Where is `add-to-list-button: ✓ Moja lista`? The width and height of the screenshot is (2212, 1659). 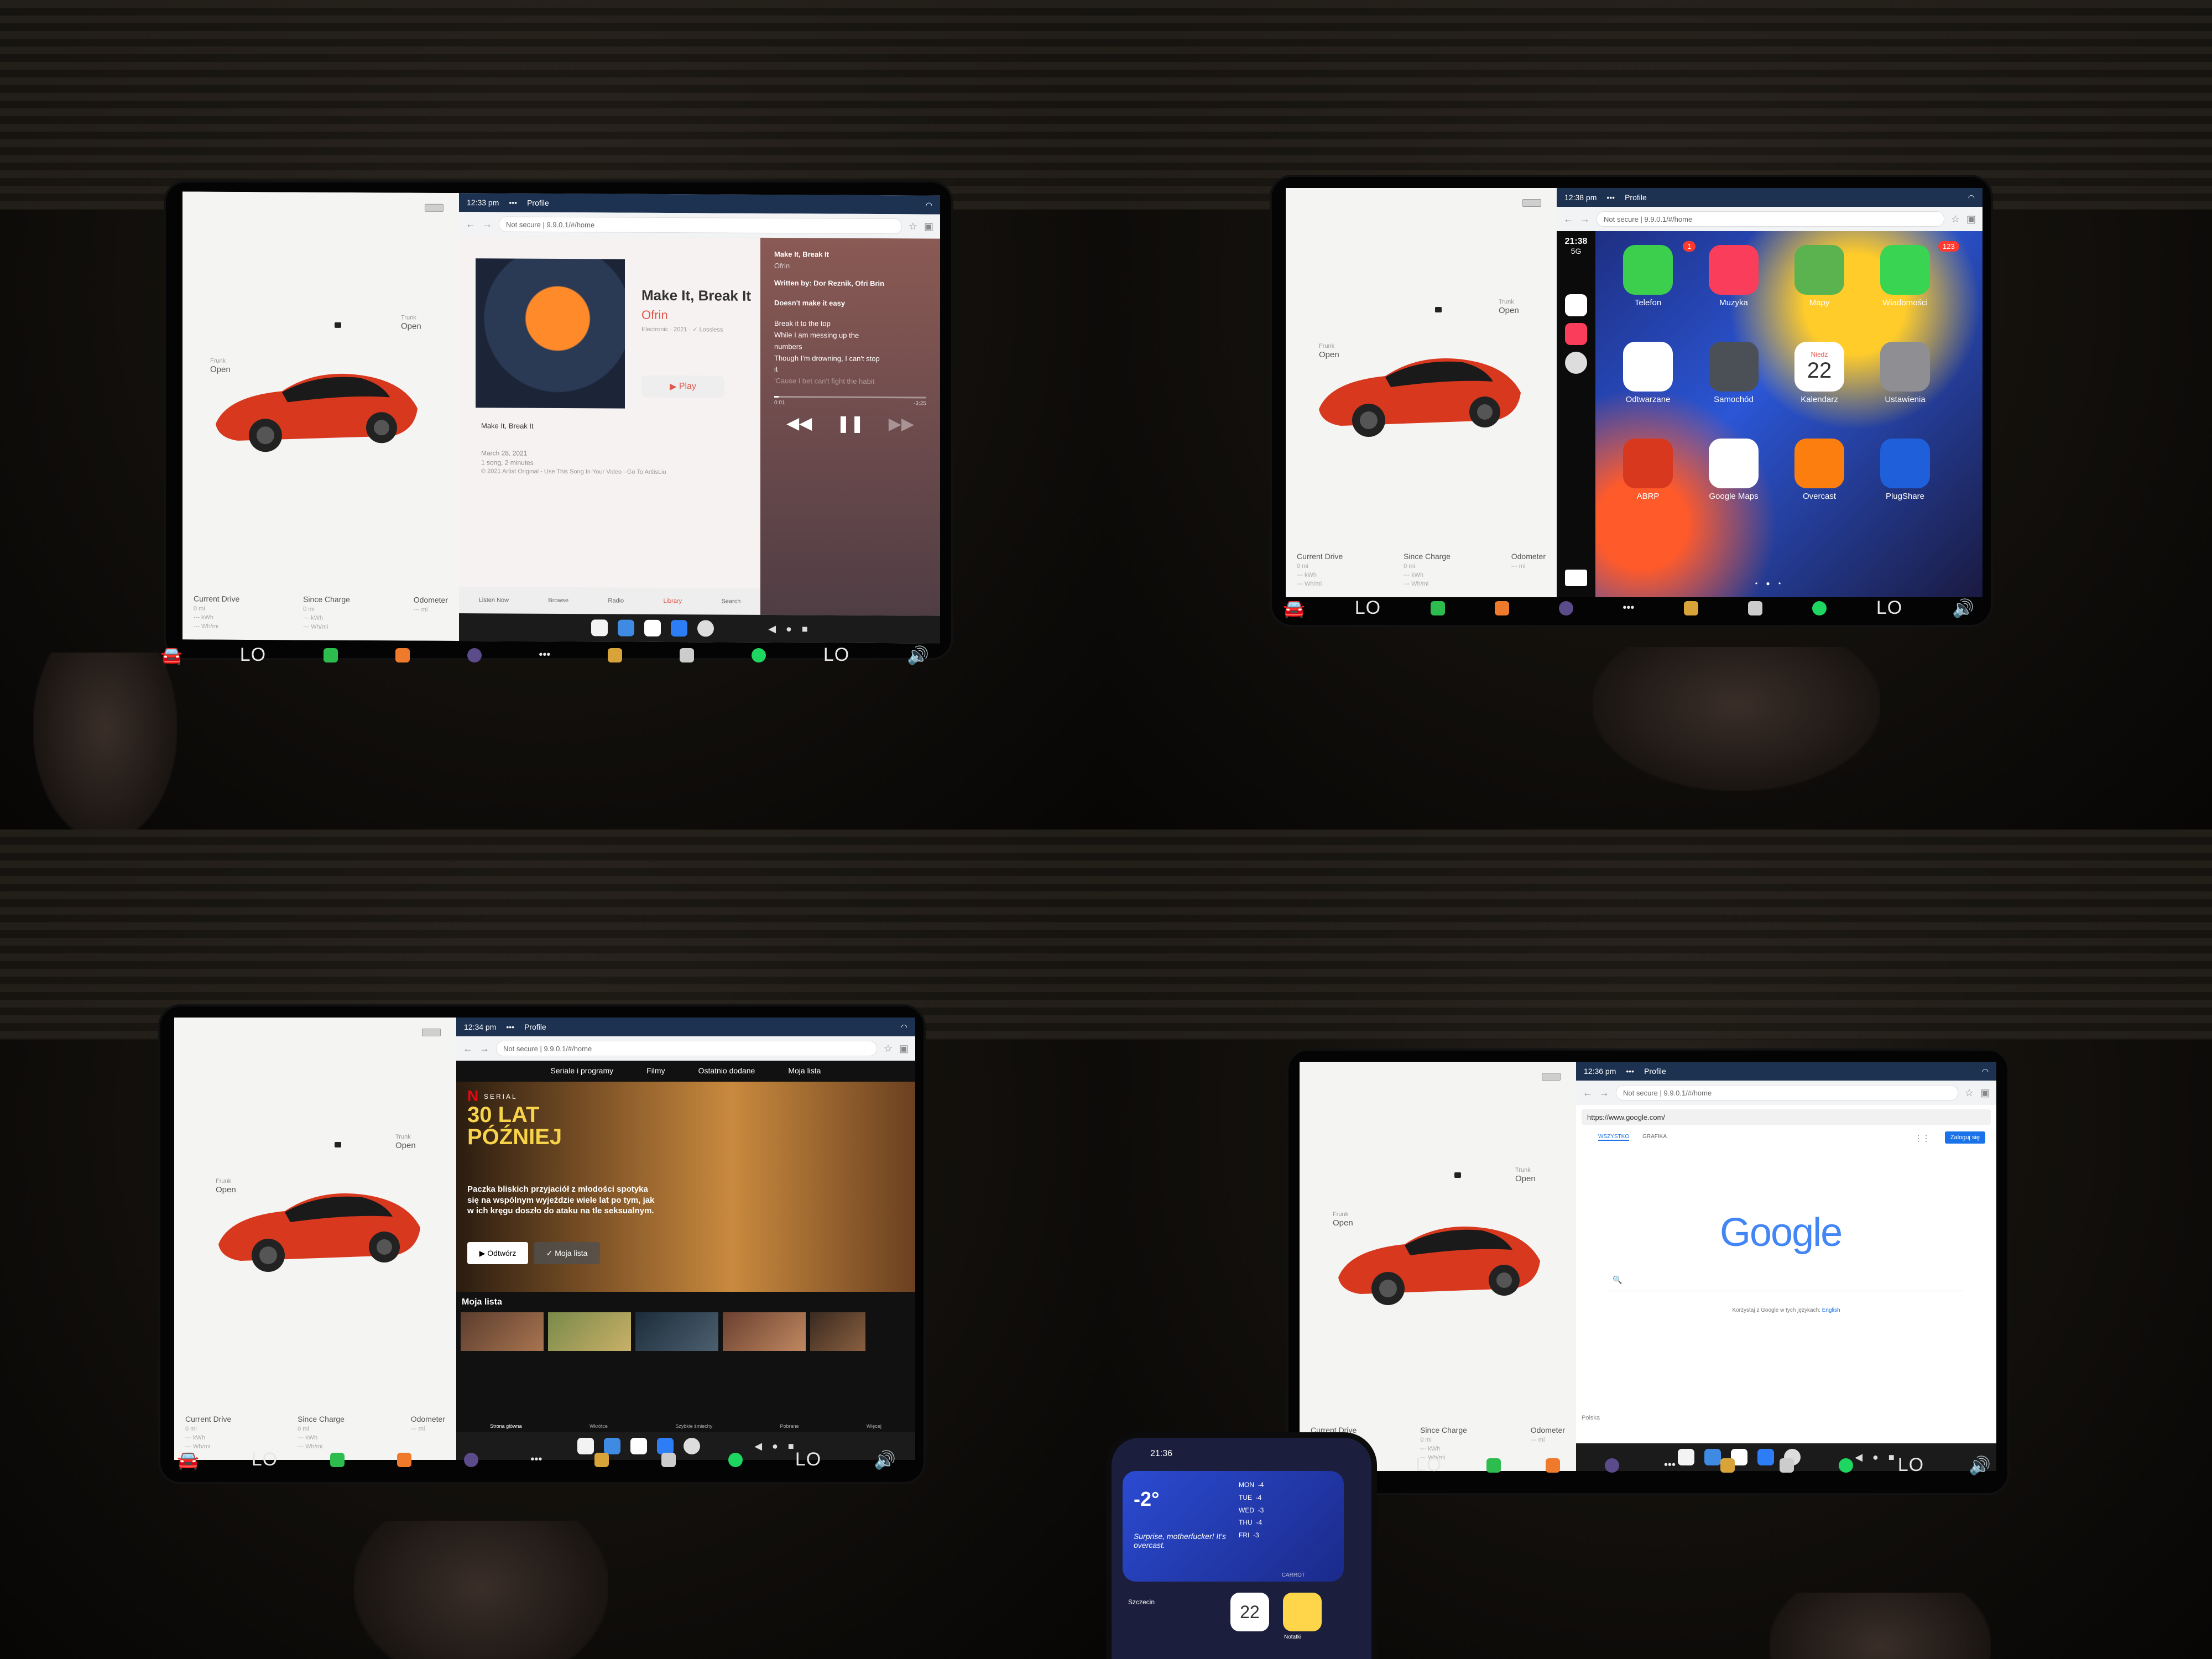
add-to-list-button: ✓ Moja lista is located at coordinates (567, 1253).